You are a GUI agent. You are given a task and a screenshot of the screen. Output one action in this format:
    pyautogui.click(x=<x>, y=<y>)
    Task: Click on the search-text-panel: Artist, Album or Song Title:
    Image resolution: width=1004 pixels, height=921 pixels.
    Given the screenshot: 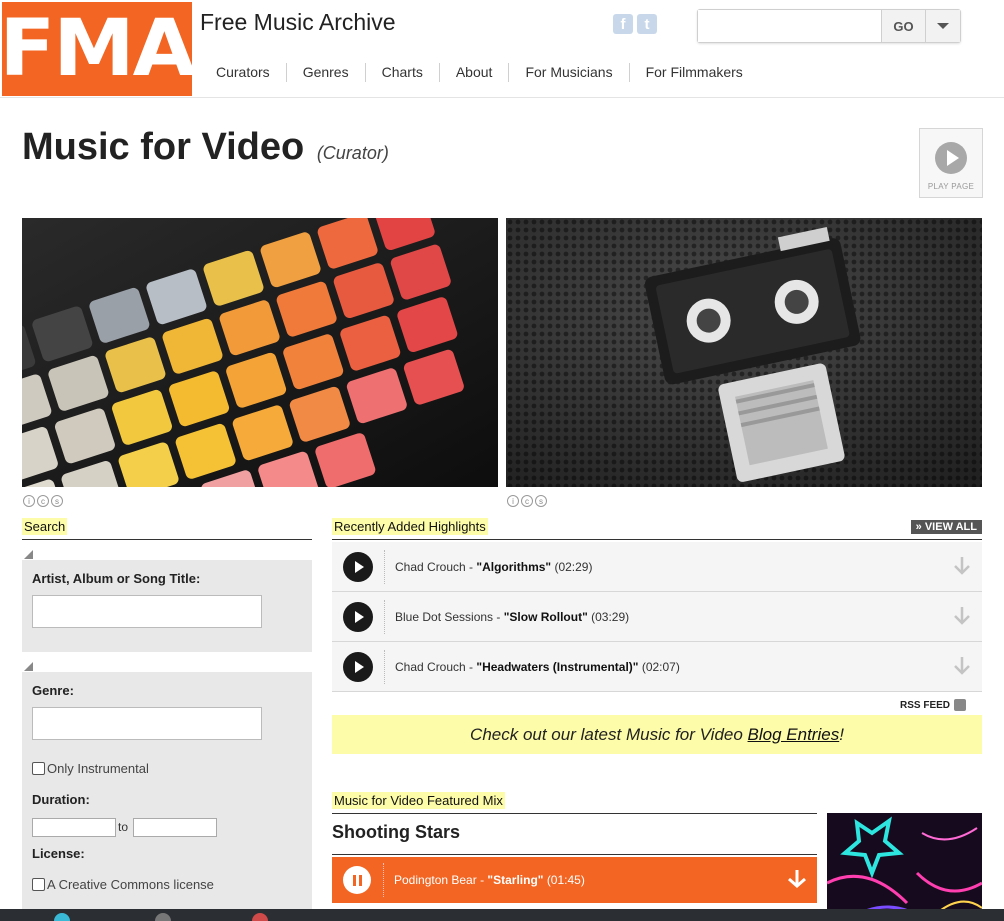 What is the action you would take?
    pyautogui.click(x=167, y=606)
    